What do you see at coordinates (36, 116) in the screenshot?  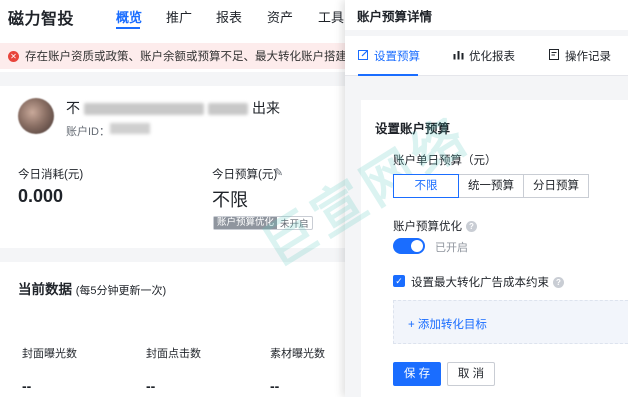 I see `avatar` at bounding box center [36, 116].